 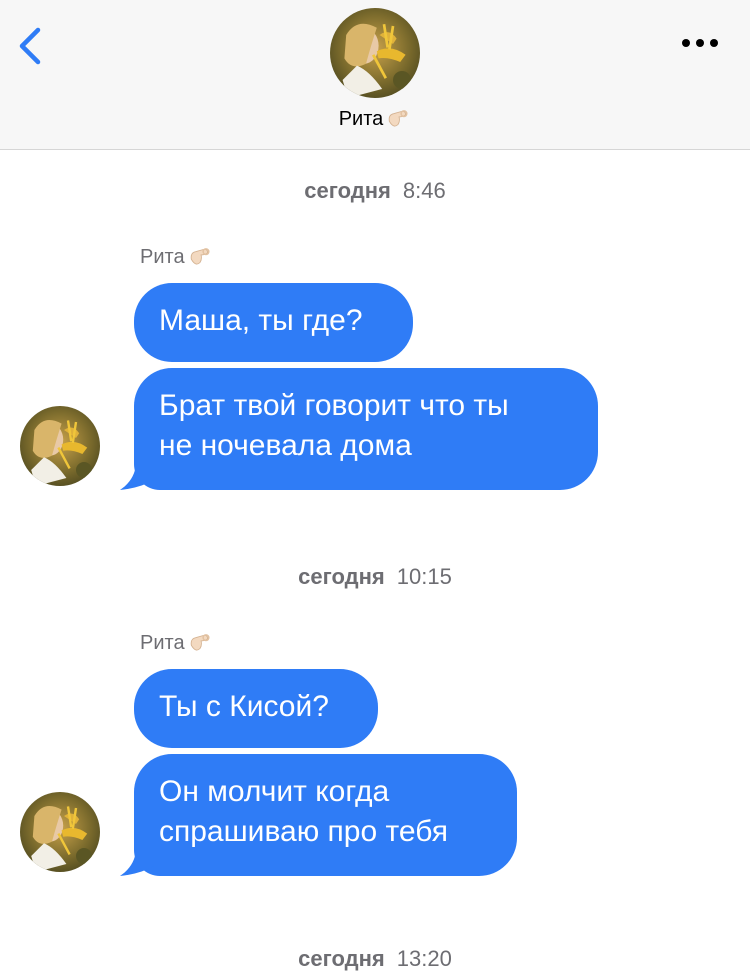 I want to click on timestamp: сегодня 10:15, so click(x=375, y=577).